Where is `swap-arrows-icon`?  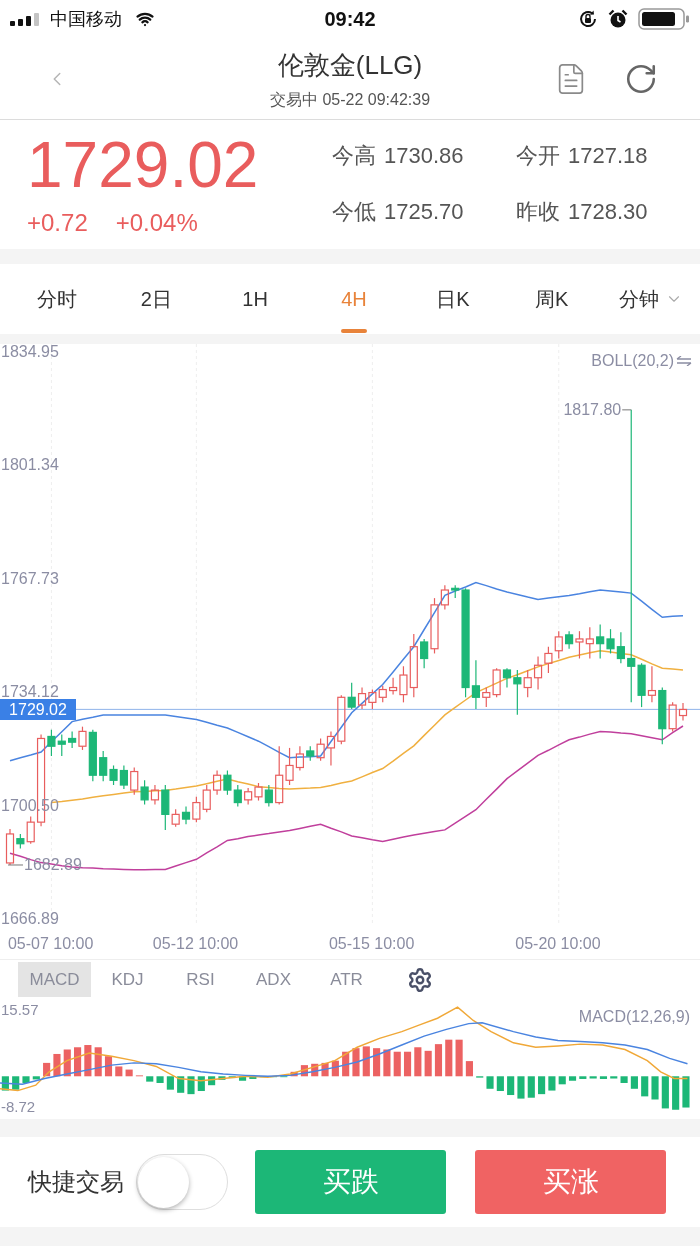 swap-arrows-icon is located at coordinates (684, 361).